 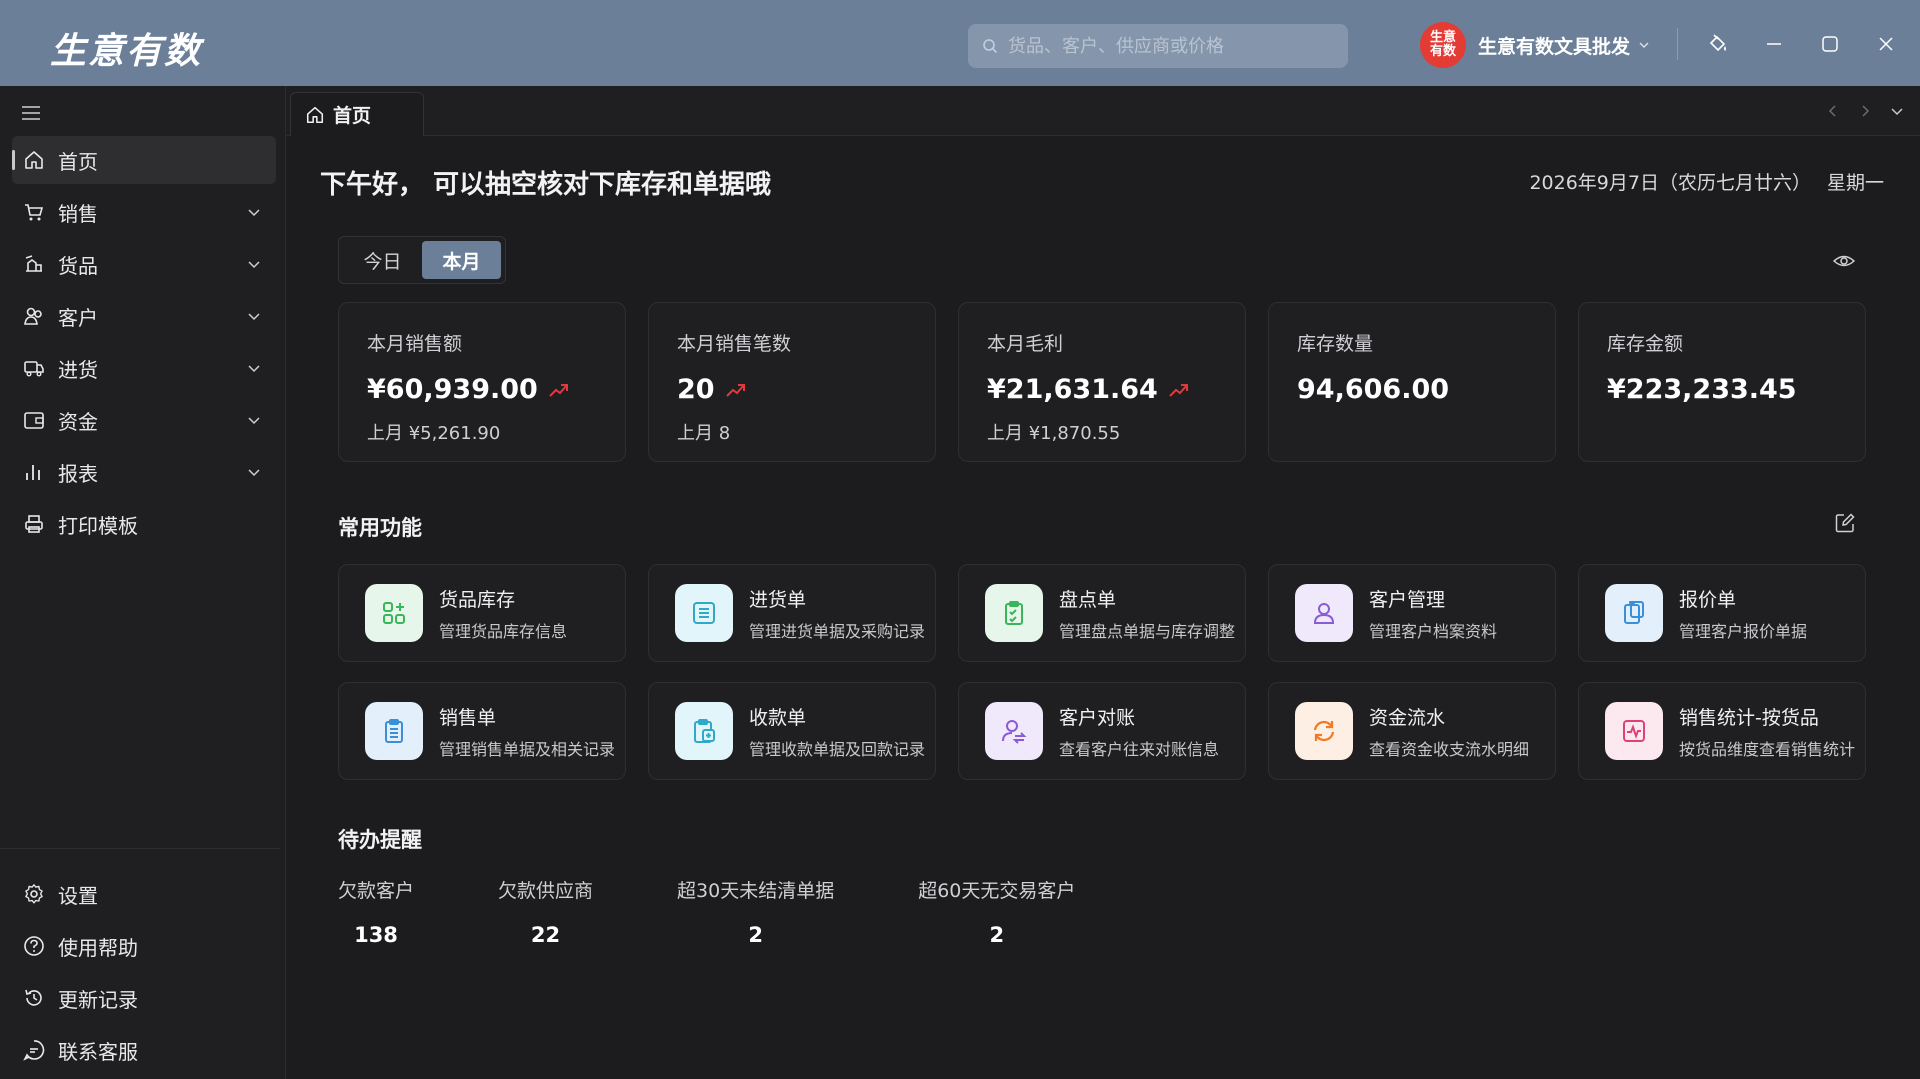 I want to click on goods-icon, so click(x=34, y=264).